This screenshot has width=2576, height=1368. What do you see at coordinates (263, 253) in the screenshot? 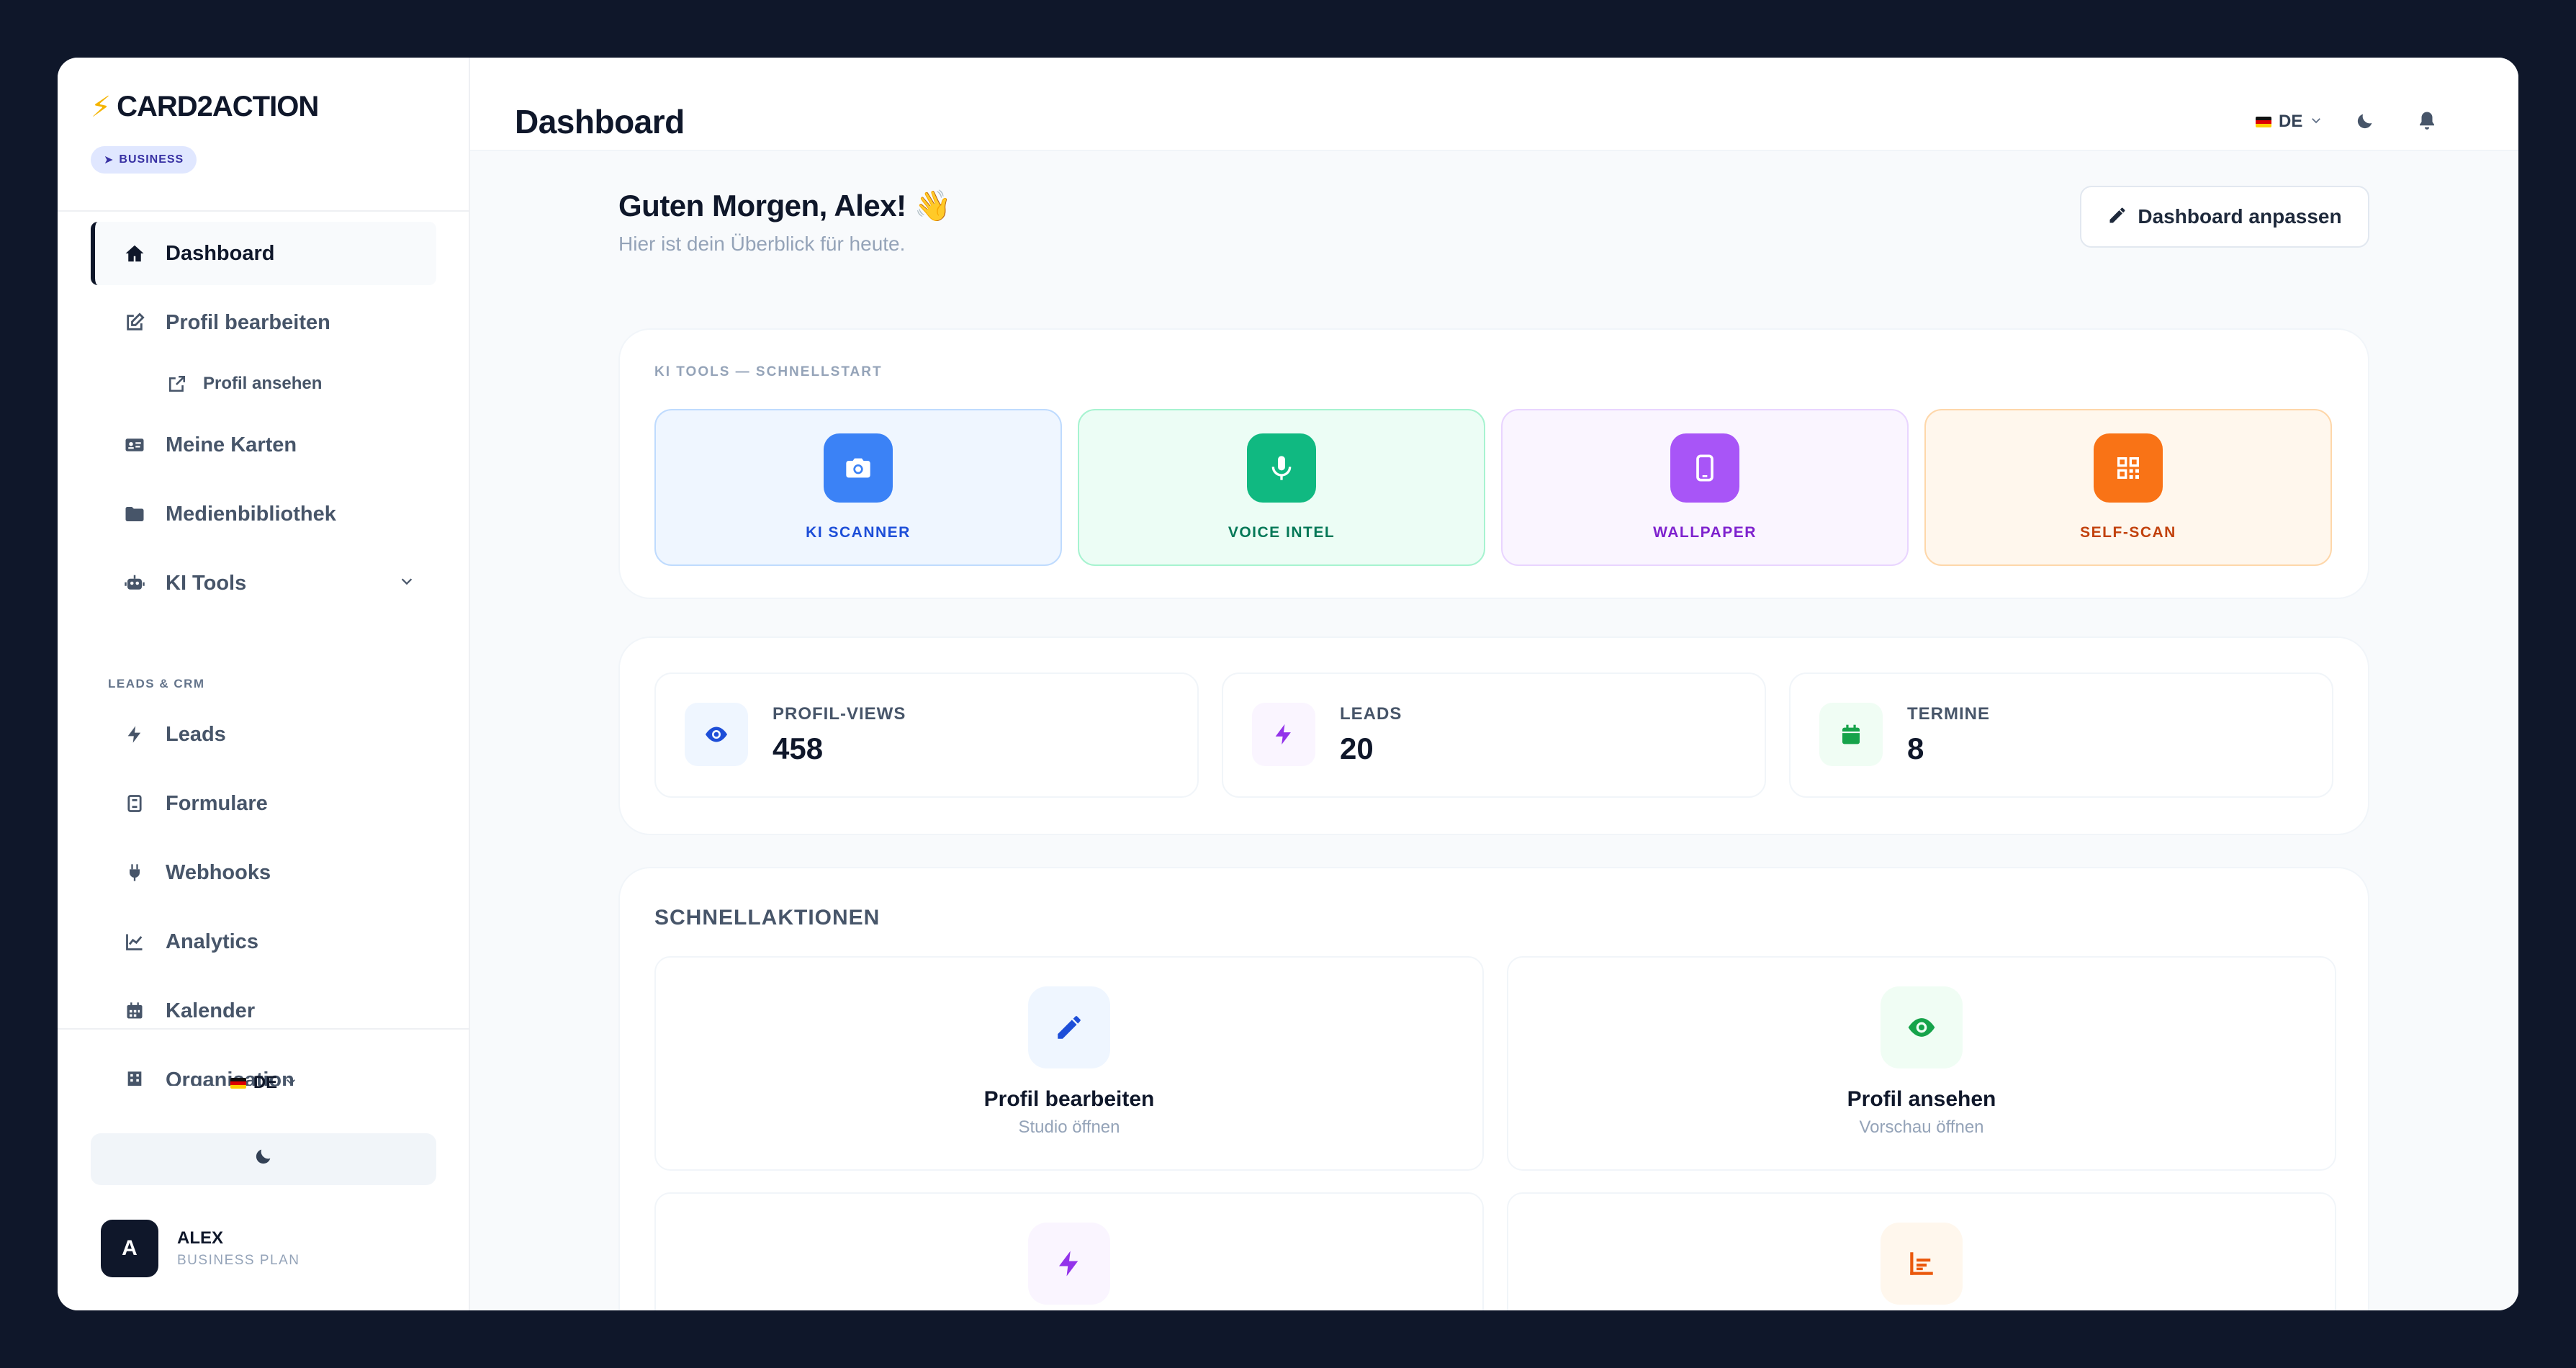
I see `sidebar-item-dashboard: Dashboard` at bounding box center [263, 253].